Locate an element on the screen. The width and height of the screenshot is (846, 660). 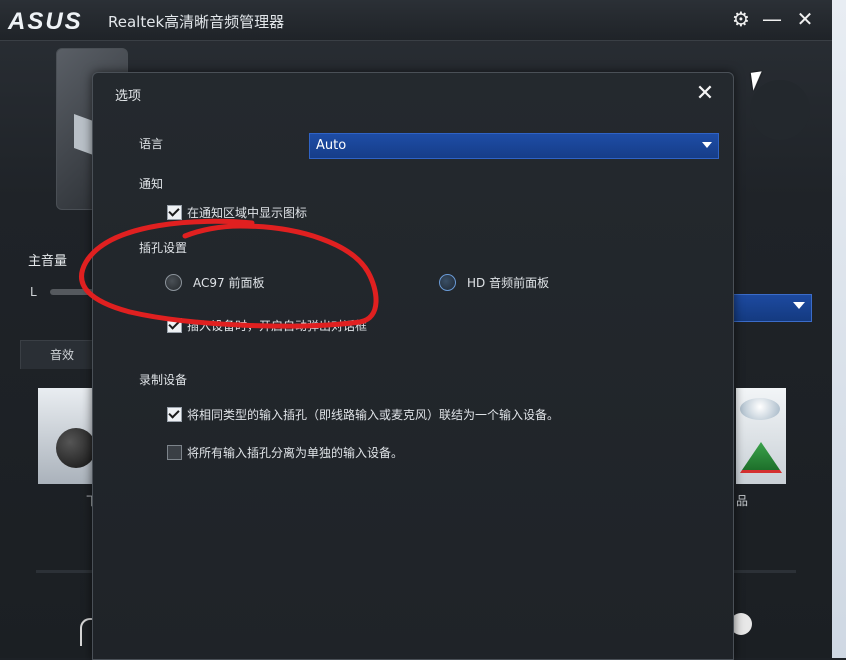
recording-devices-label: 录制设备 is located at coordinates (163, 380).